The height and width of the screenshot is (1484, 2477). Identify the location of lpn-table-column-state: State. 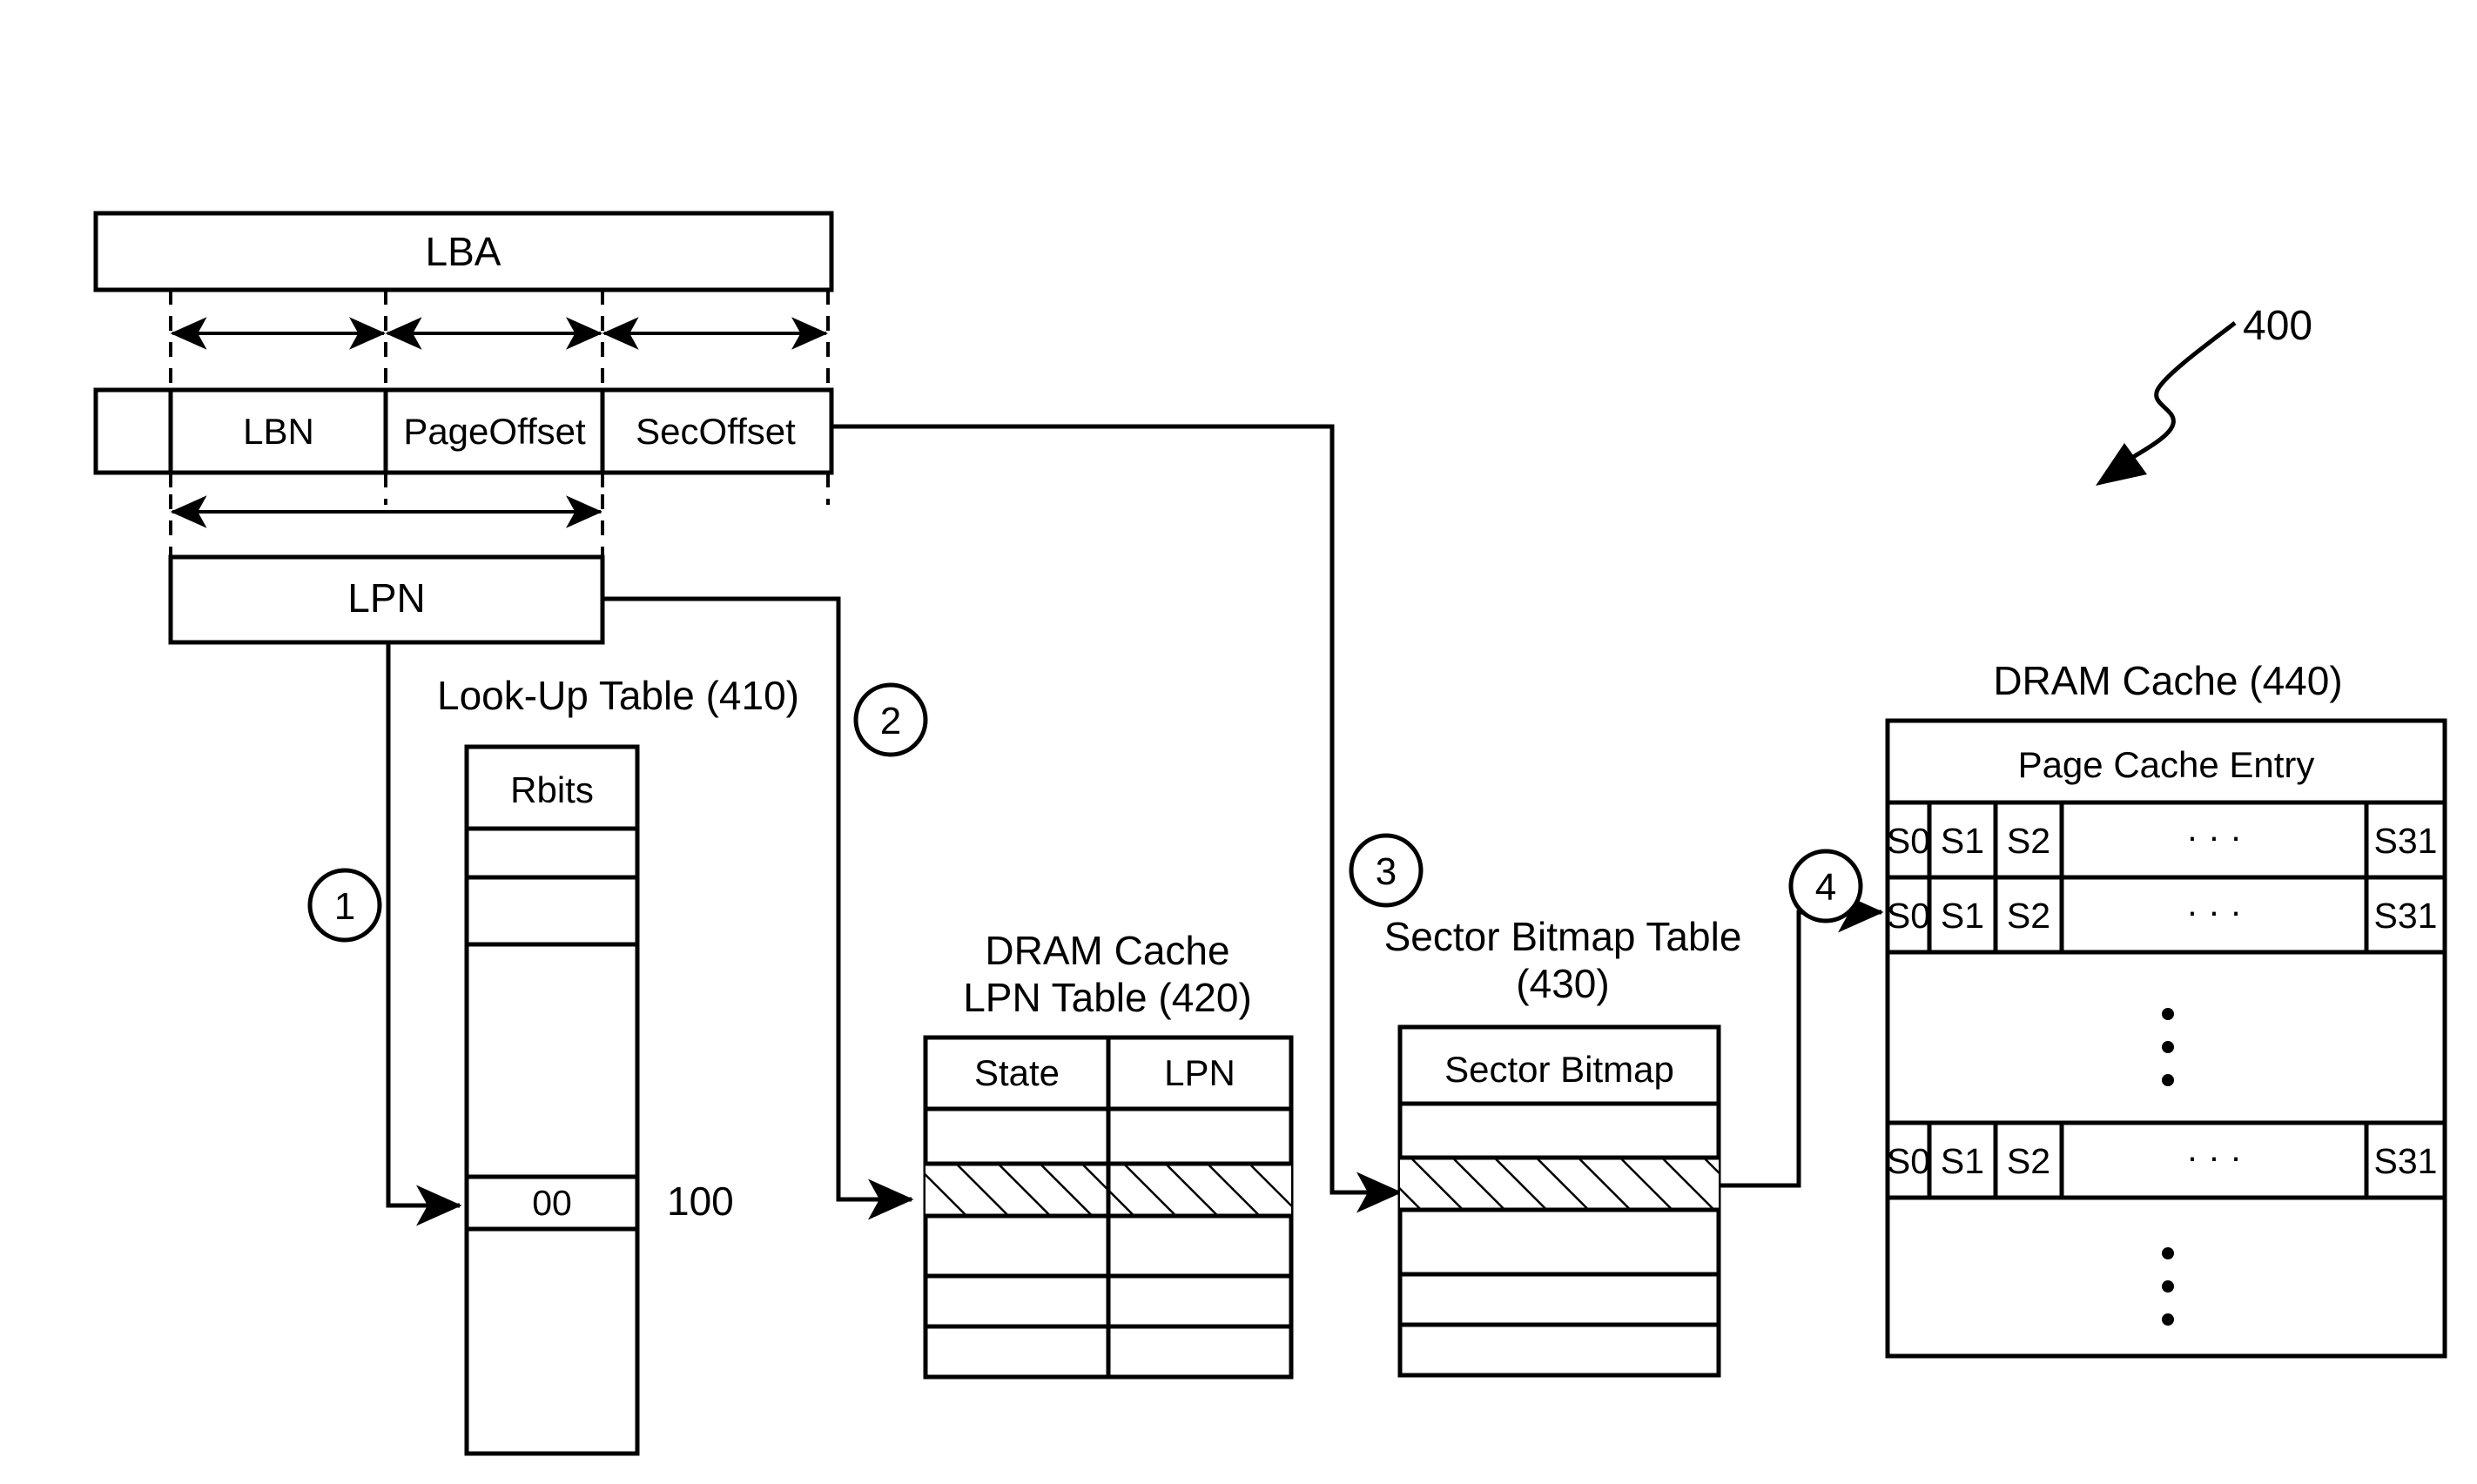
(1017, 1072).